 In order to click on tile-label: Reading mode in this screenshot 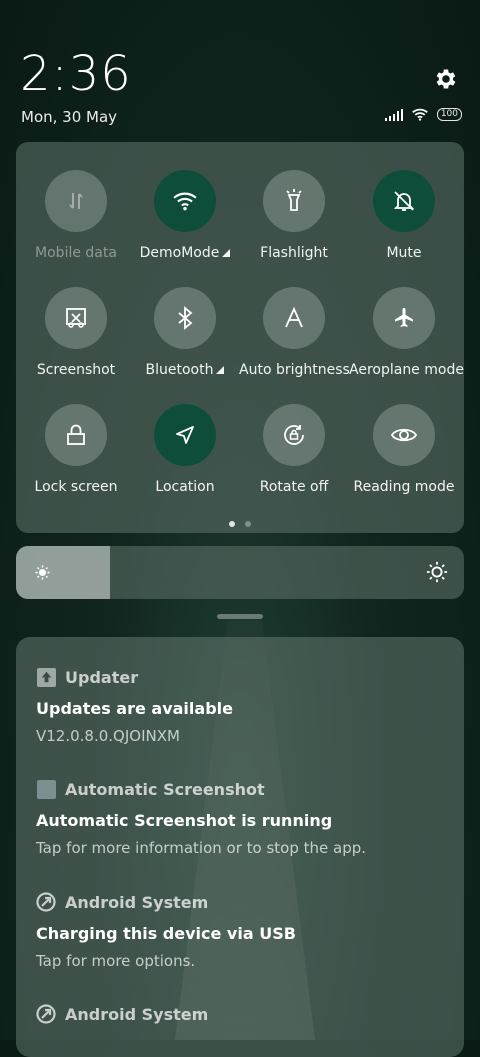, I will do `click(404, 487)`.